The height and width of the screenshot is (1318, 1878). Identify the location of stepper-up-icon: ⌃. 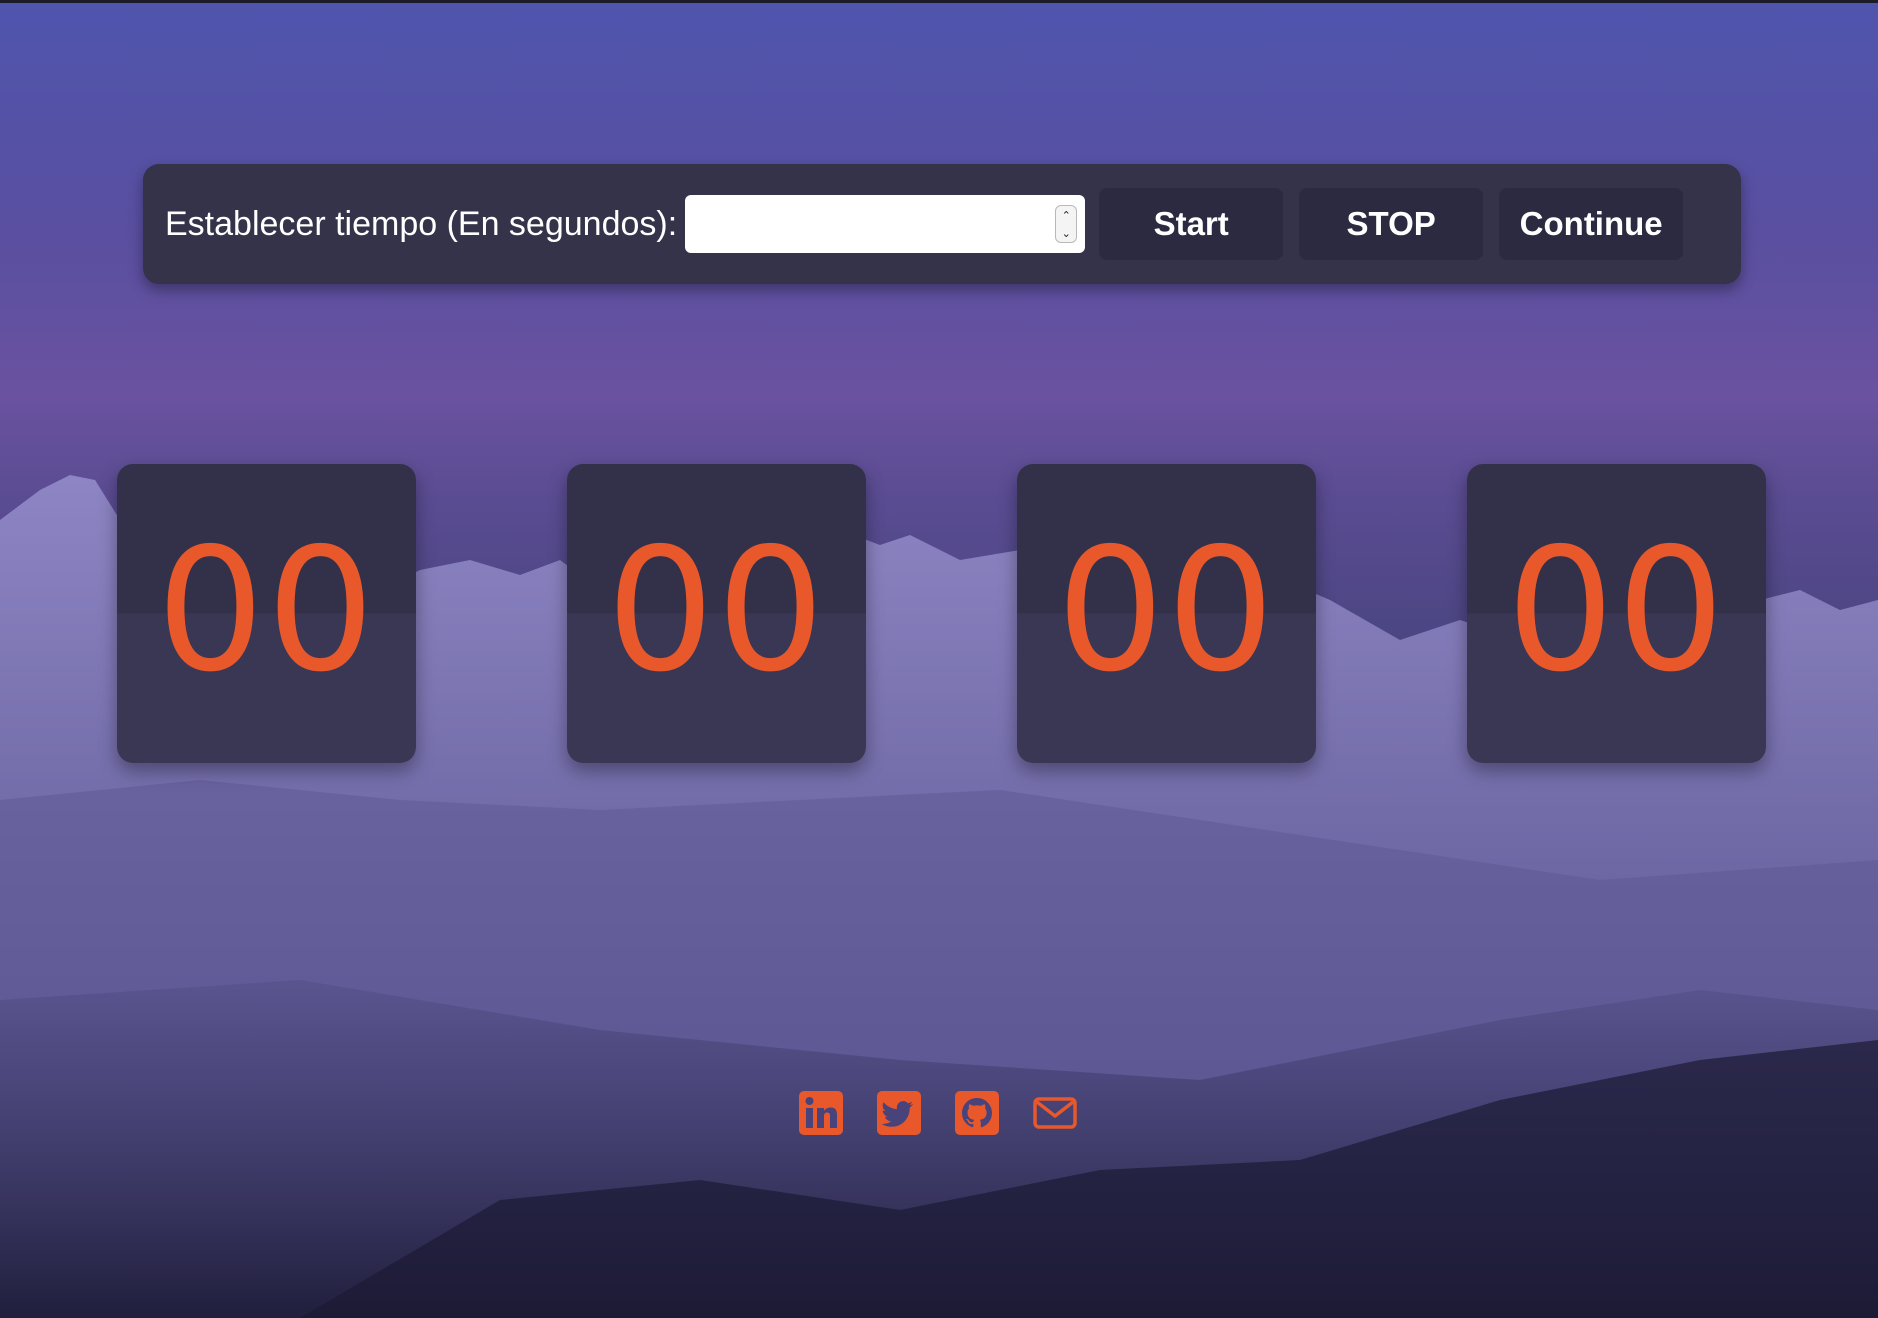
(1066, 215).